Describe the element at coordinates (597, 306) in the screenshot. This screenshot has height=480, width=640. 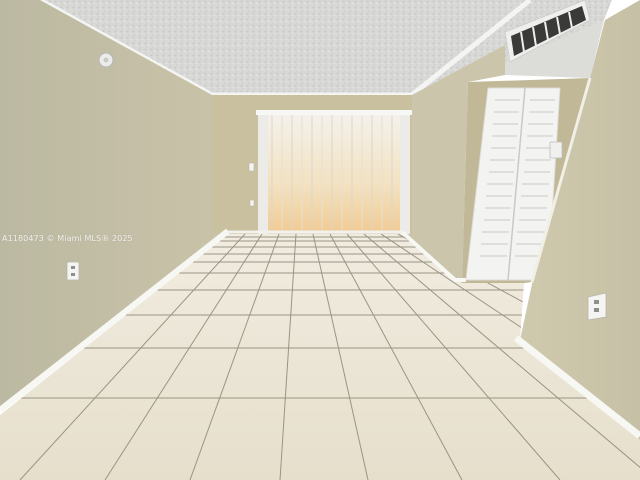
I see `outlet-right` at that location.